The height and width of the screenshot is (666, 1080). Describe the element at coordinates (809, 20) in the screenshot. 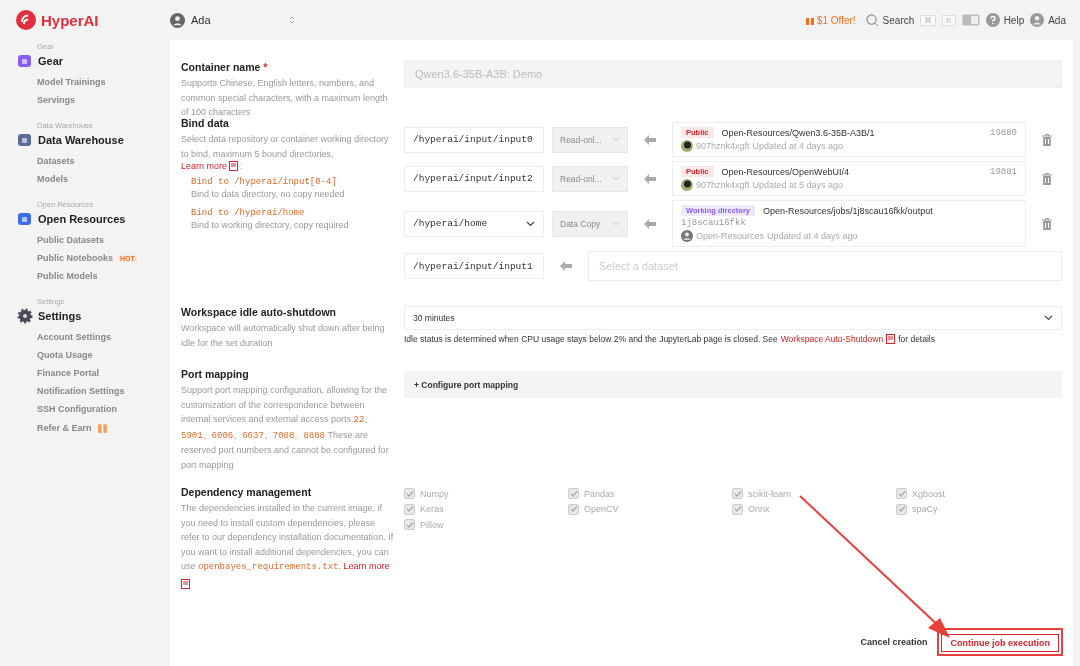

I see `gift-icon` at that location.